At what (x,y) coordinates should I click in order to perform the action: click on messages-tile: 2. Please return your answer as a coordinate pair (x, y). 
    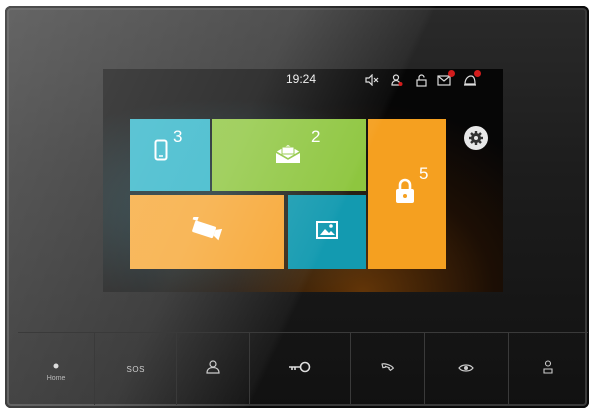
    Looking at the image, I should click on (289, 155).